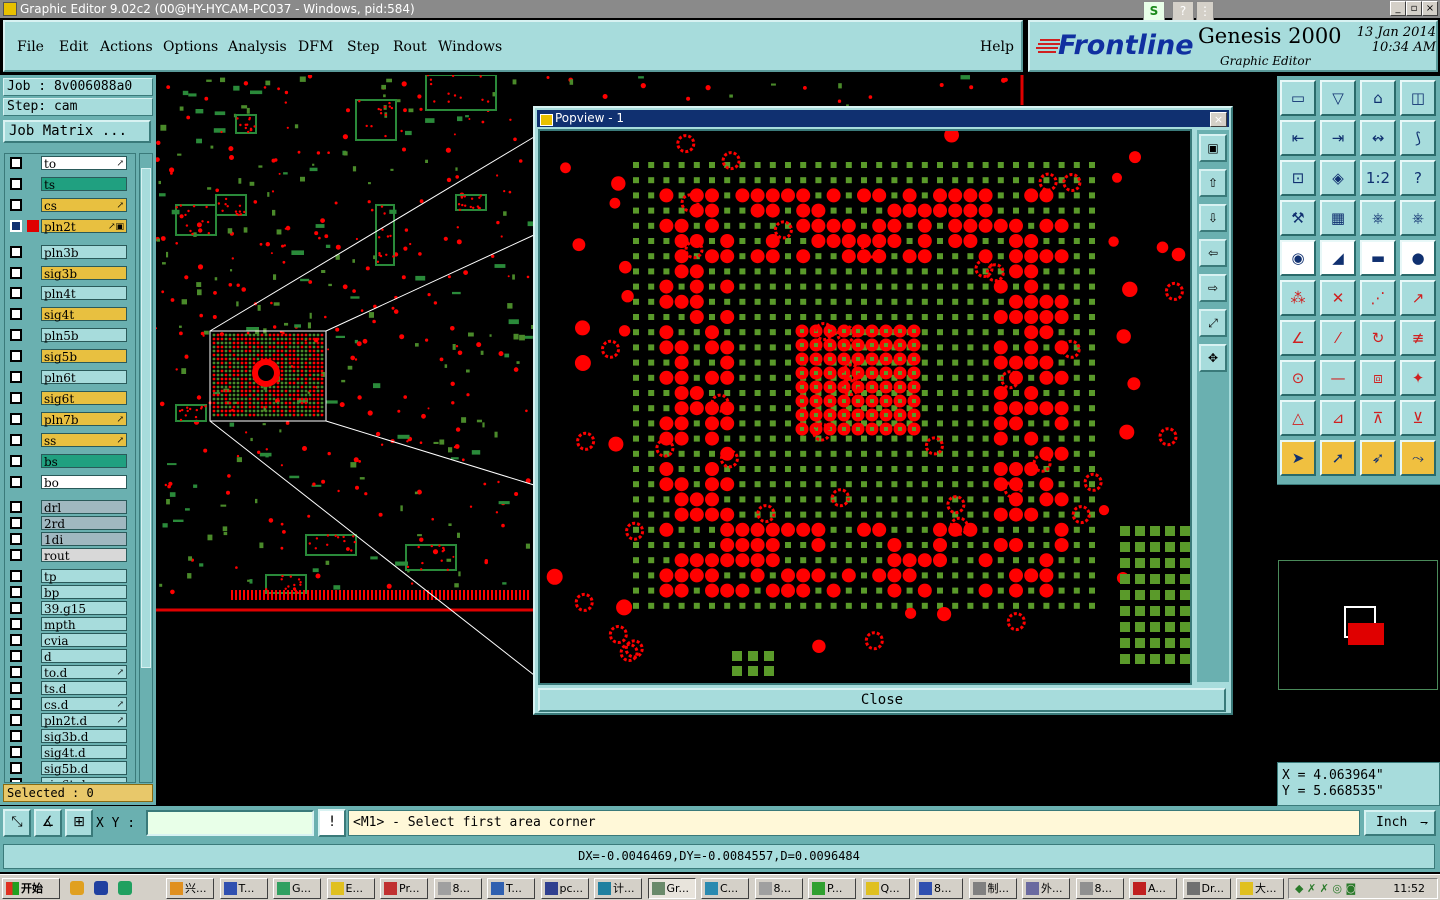  I want to click on layer-row: to.d ↗, so click(71, 672).